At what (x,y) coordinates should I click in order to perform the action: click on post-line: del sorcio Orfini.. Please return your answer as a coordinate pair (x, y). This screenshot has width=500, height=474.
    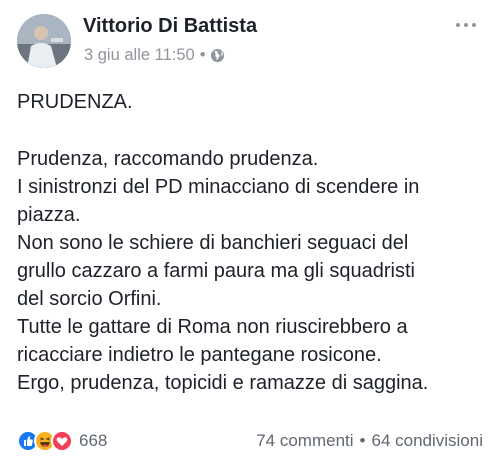
    Looking at the image, I should click on (89, 299).